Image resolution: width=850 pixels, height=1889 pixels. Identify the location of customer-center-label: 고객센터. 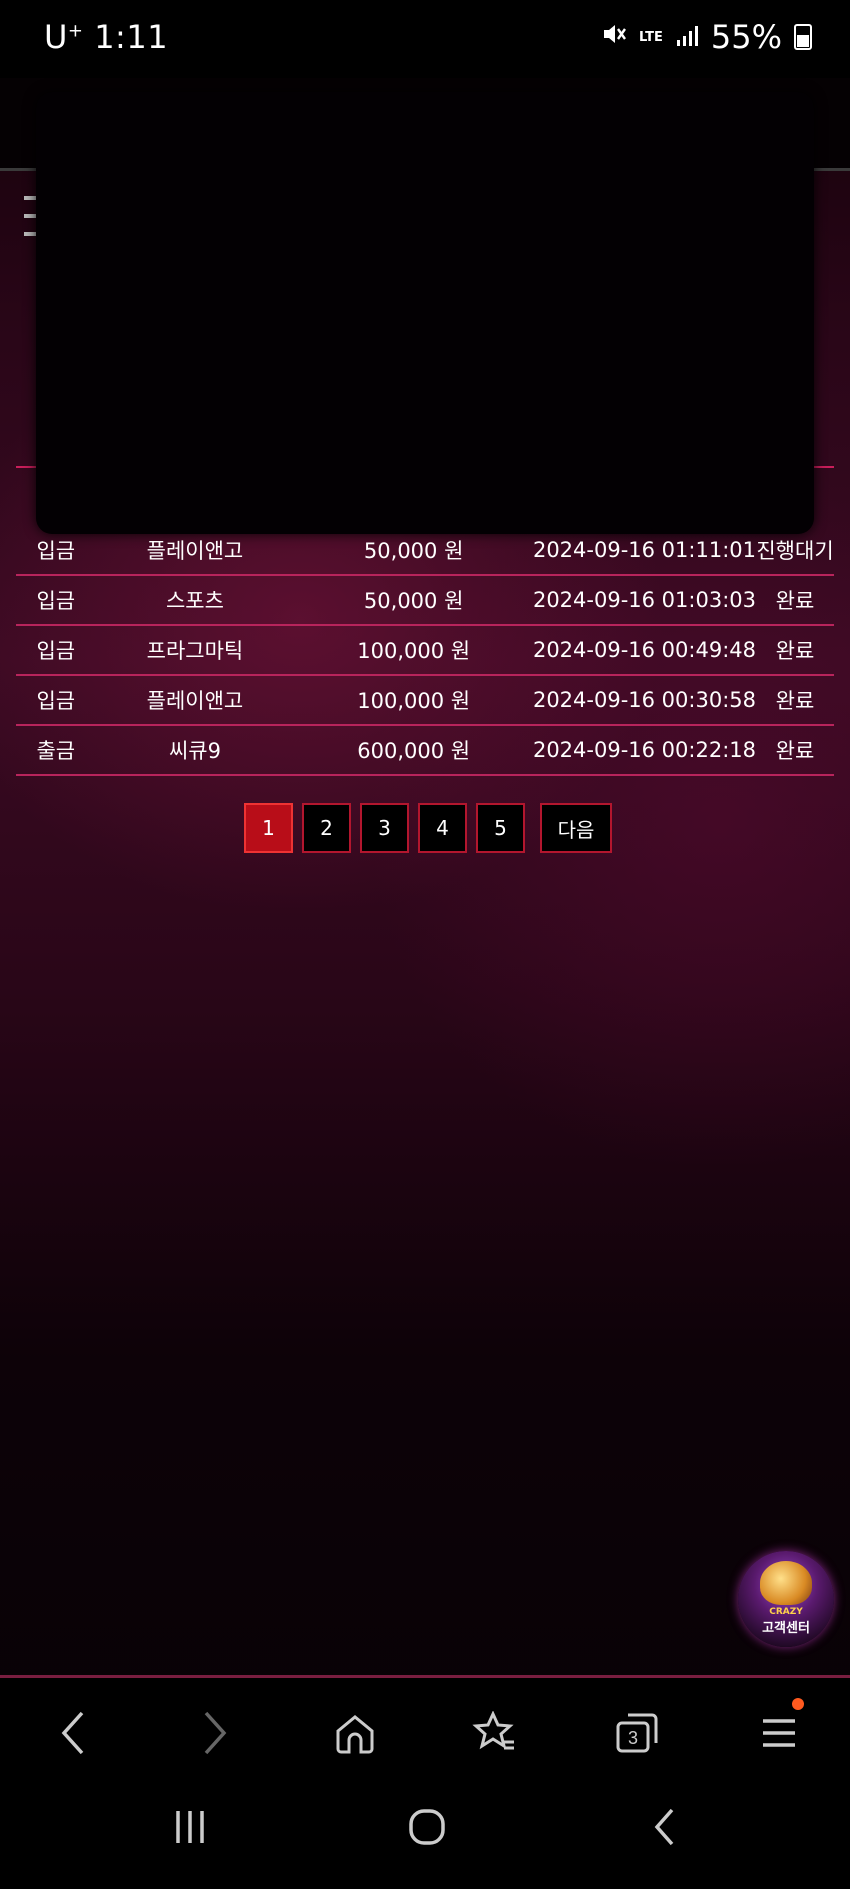
(786, 1628).